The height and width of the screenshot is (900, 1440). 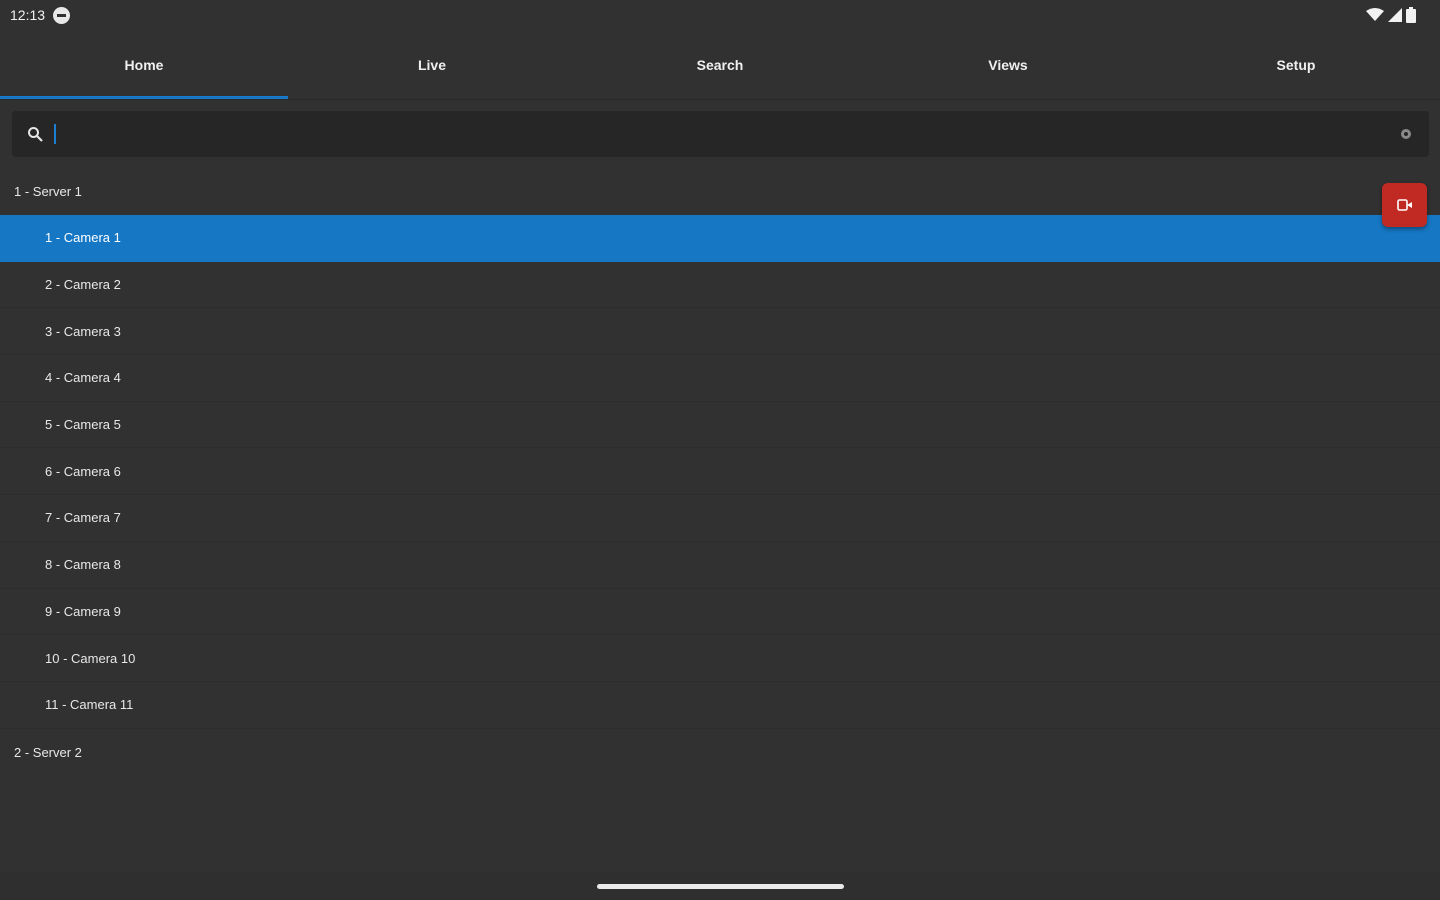 I want to click on camera-row-2: 2 - Camera 2, so click(x=720, y=285).